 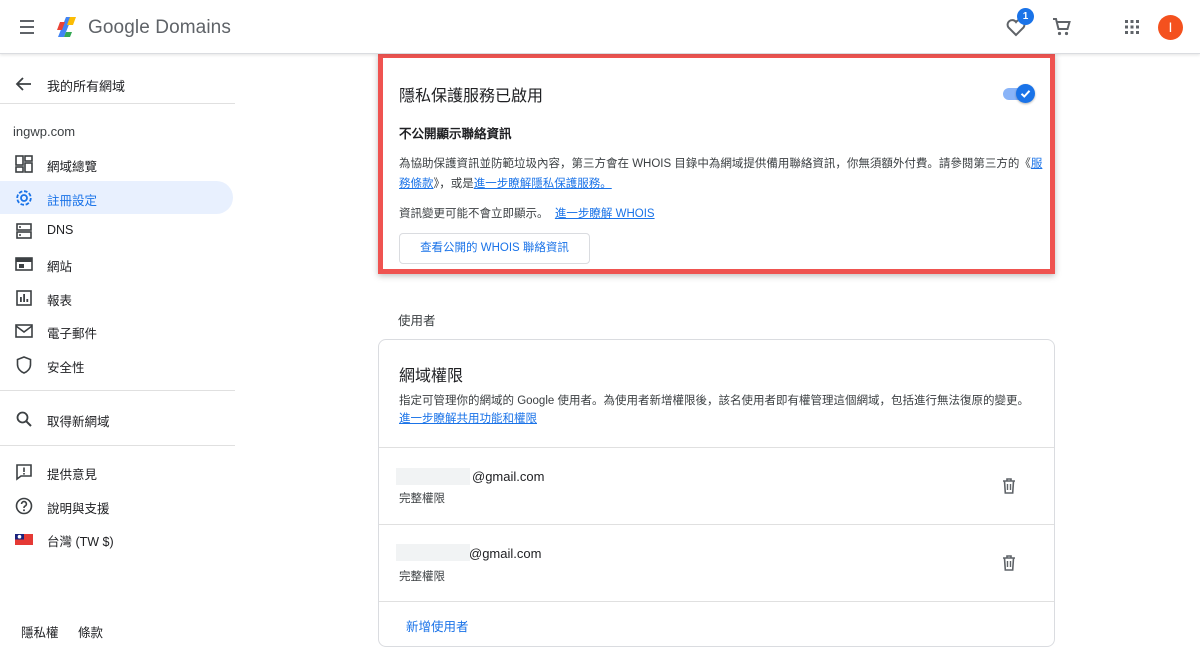 What do you see at coordinates (474, 214) in the screenshot?
I see `privacy-note-text: 資訊變更可能不會立即顯示。` at bounding box center [474, 214].